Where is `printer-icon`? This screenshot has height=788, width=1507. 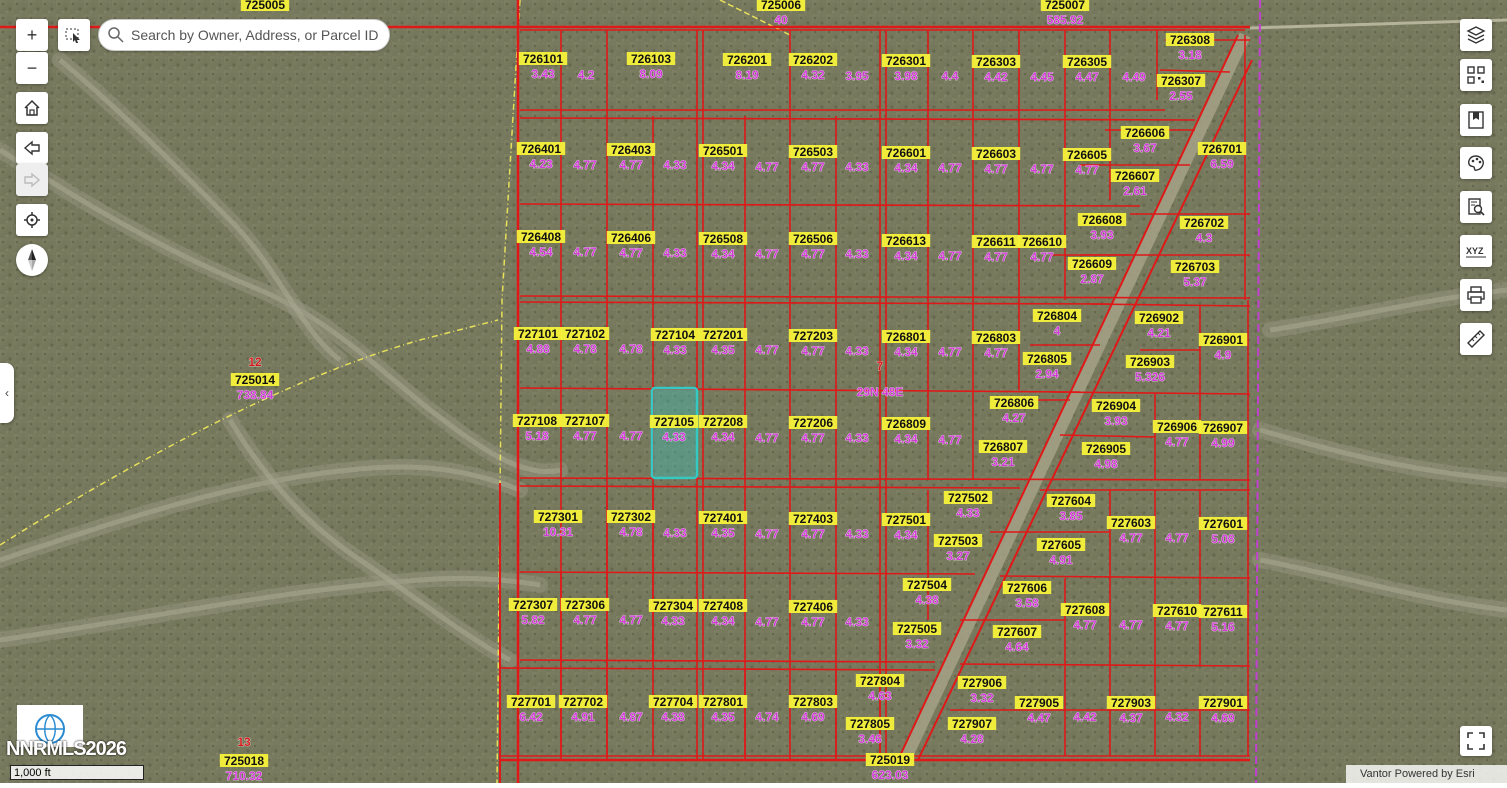
printer-icon is located at coordinates (1476, 295).